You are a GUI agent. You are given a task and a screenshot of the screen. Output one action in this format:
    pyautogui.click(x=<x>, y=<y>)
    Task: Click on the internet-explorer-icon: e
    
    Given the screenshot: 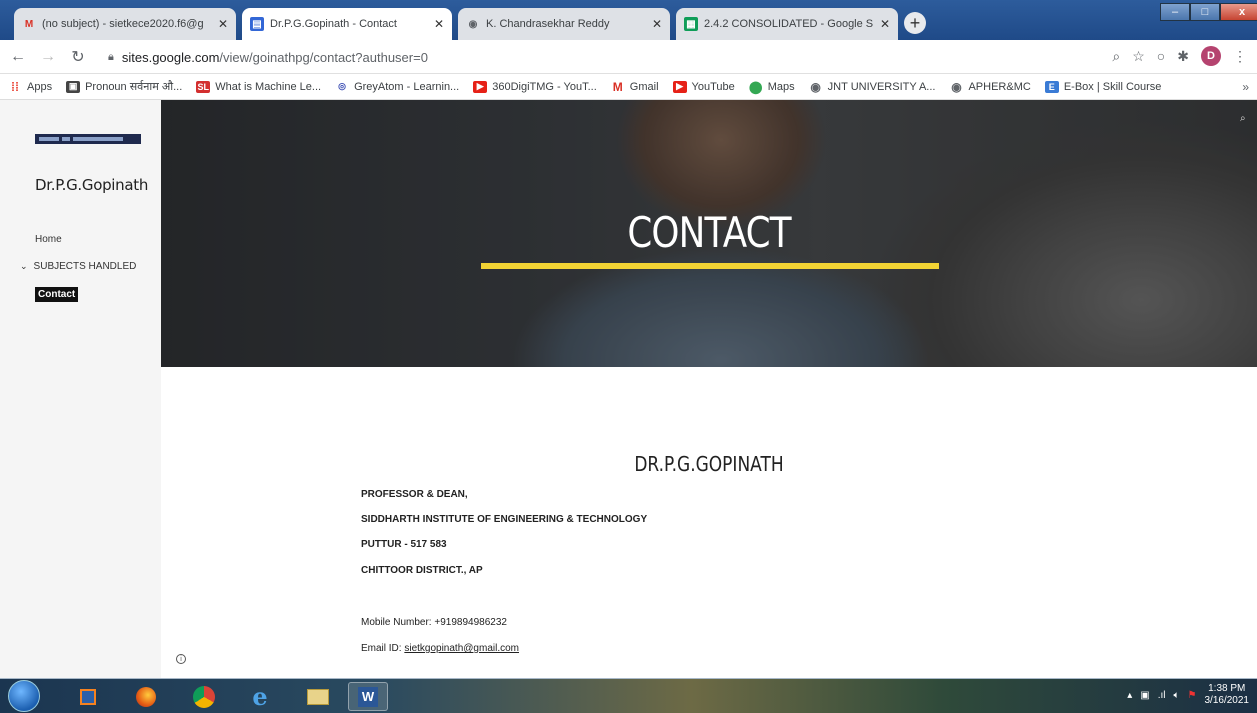 What is the action you would take?
    pyautogui.click(x=260, y=696)
    